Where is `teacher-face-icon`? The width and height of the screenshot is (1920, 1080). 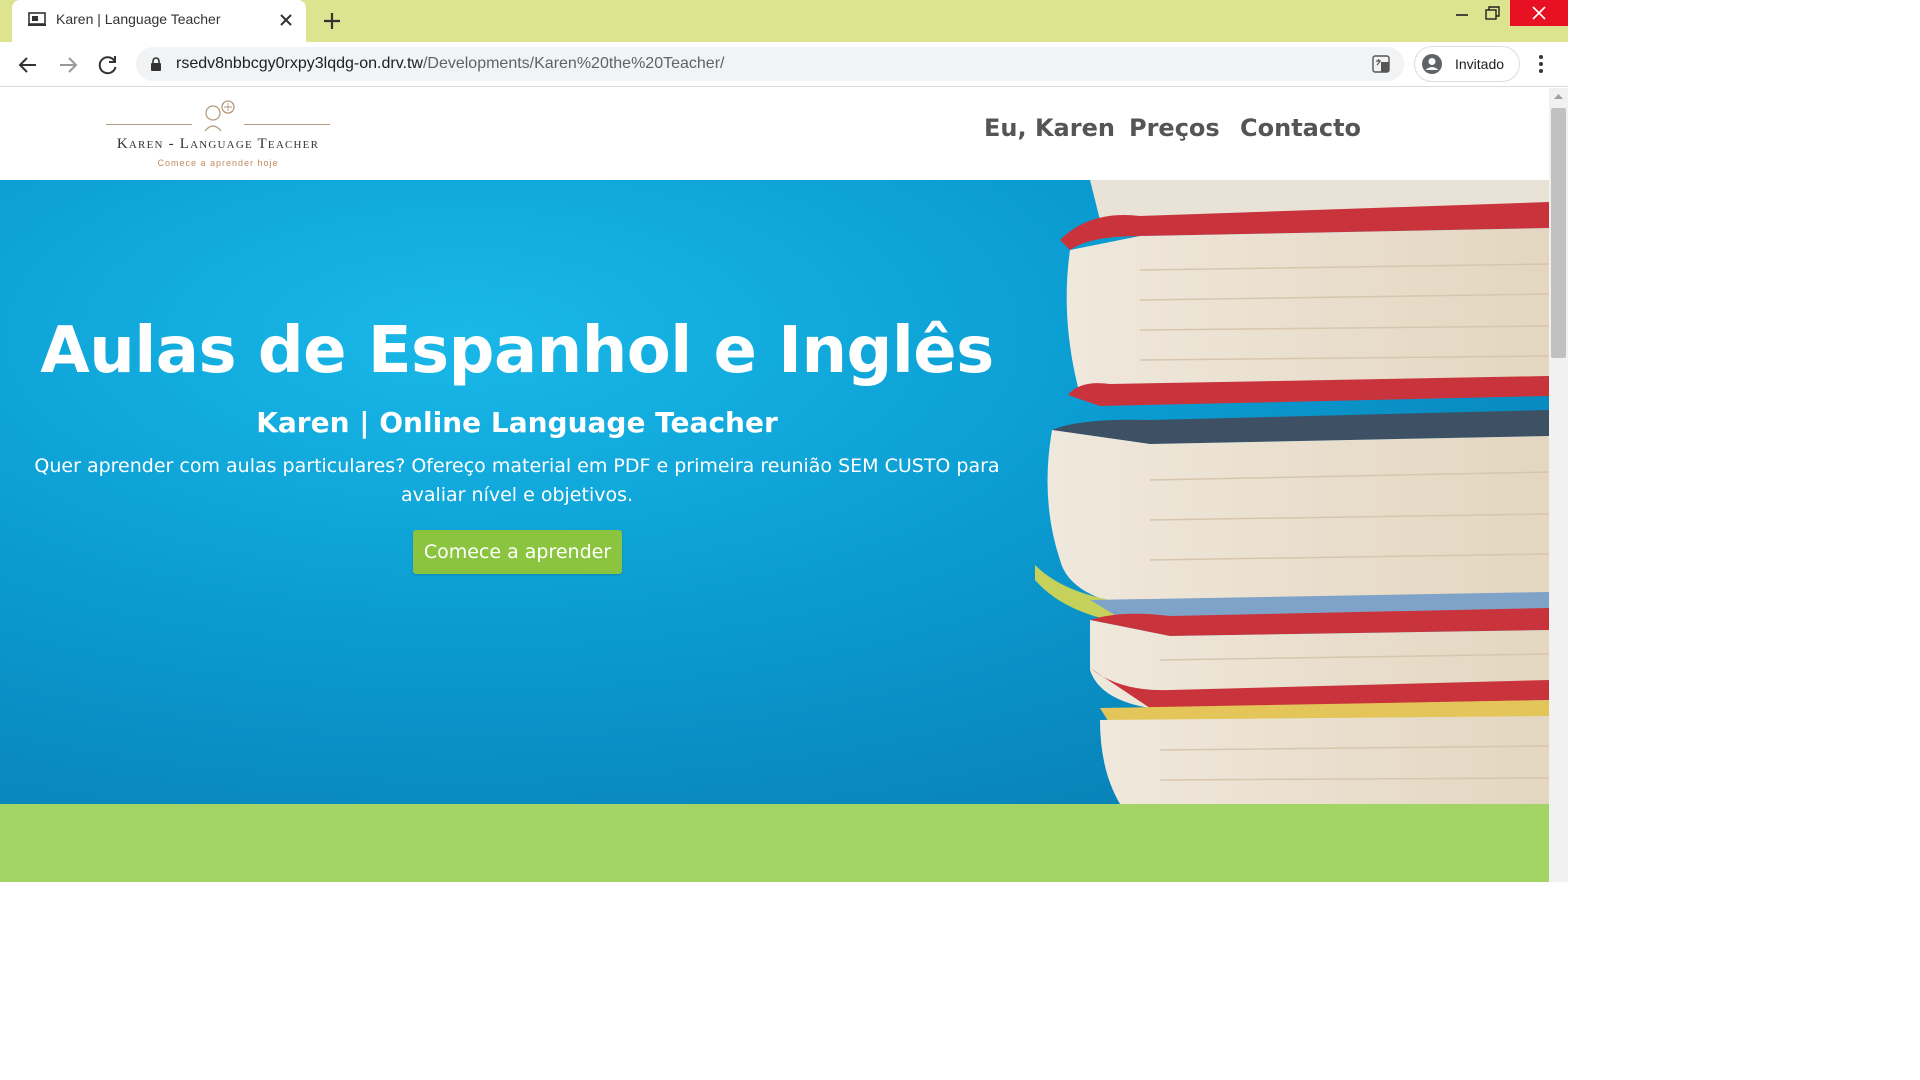 teacher-face-icon is located at coordinates (219, 116).